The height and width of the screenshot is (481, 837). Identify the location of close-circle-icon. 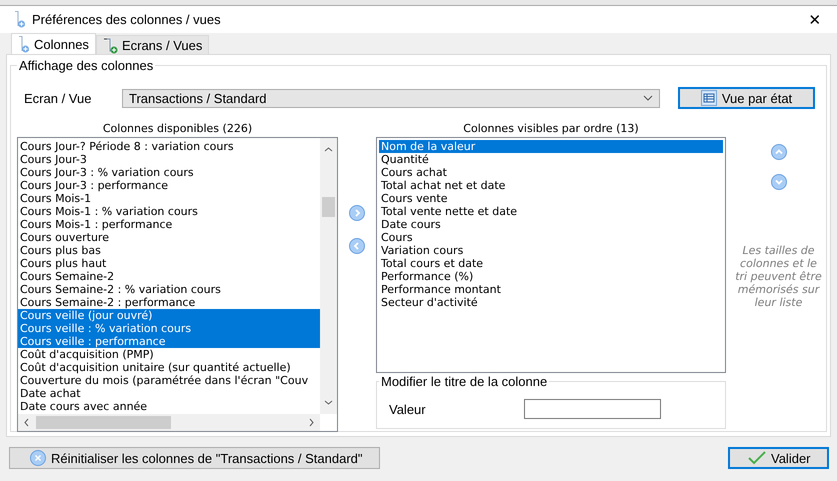
(38, 458).